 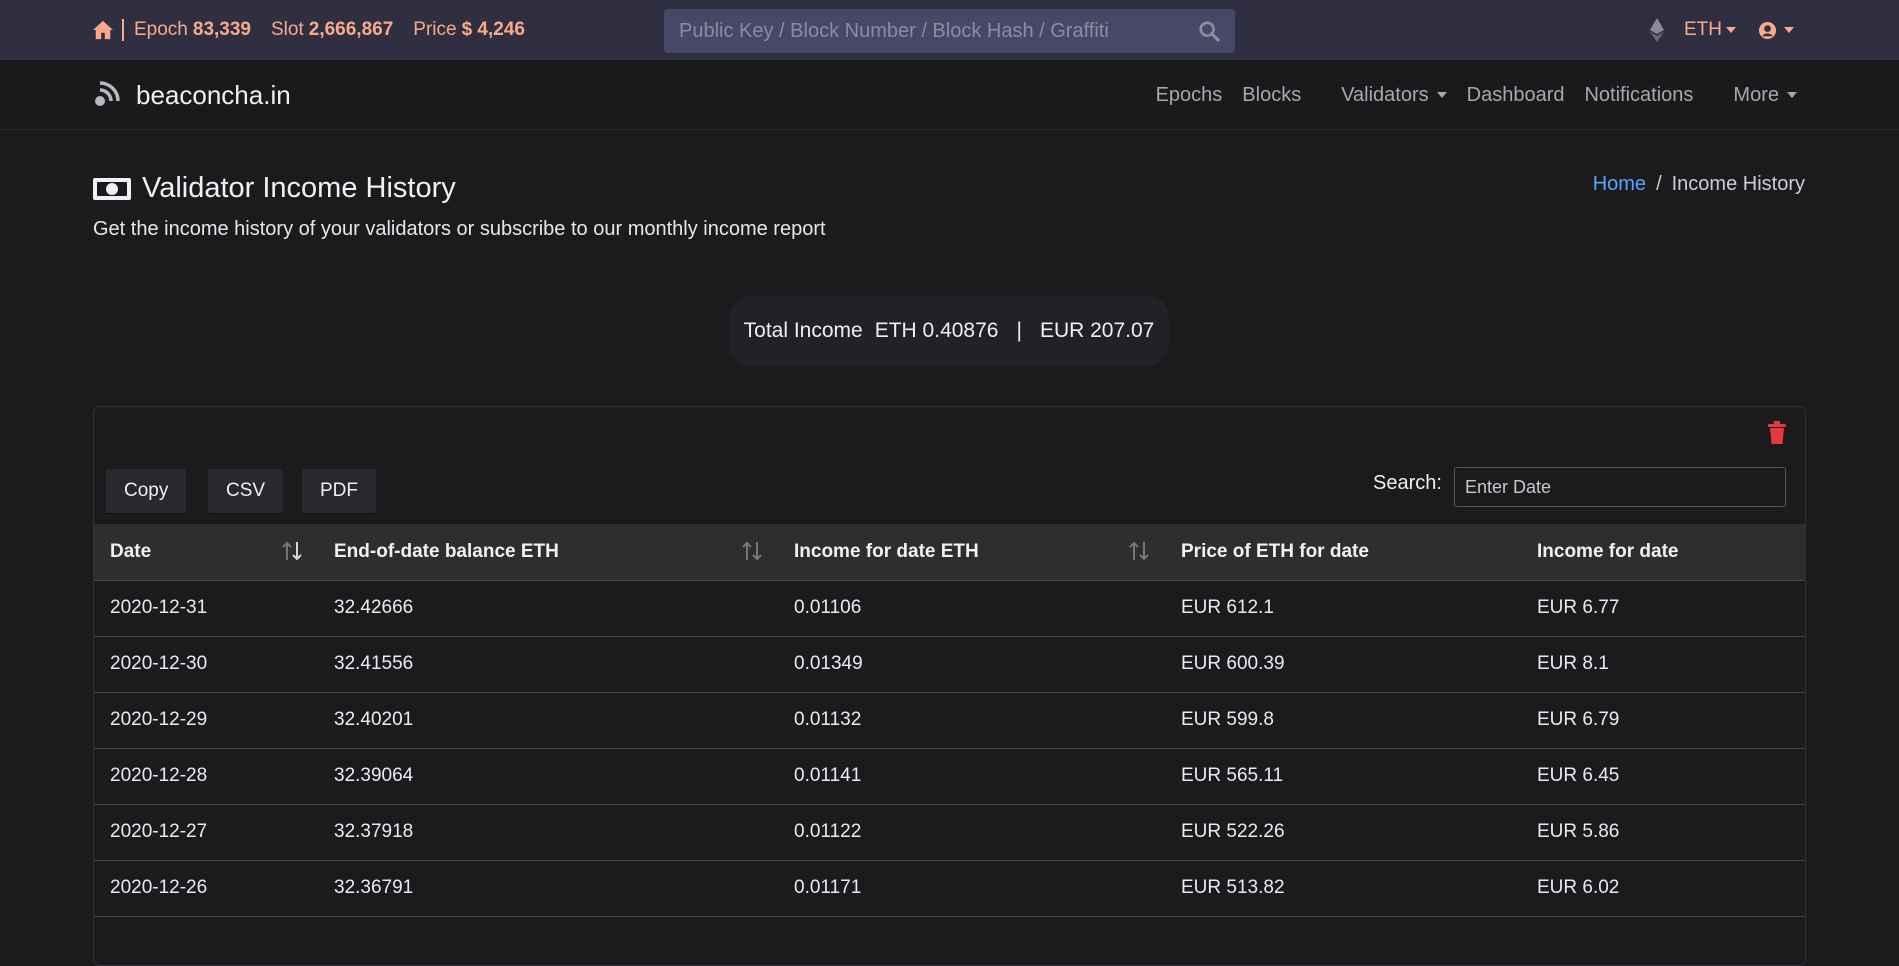 I want to click on user-circle-icon, so click(x=1767, y=30).